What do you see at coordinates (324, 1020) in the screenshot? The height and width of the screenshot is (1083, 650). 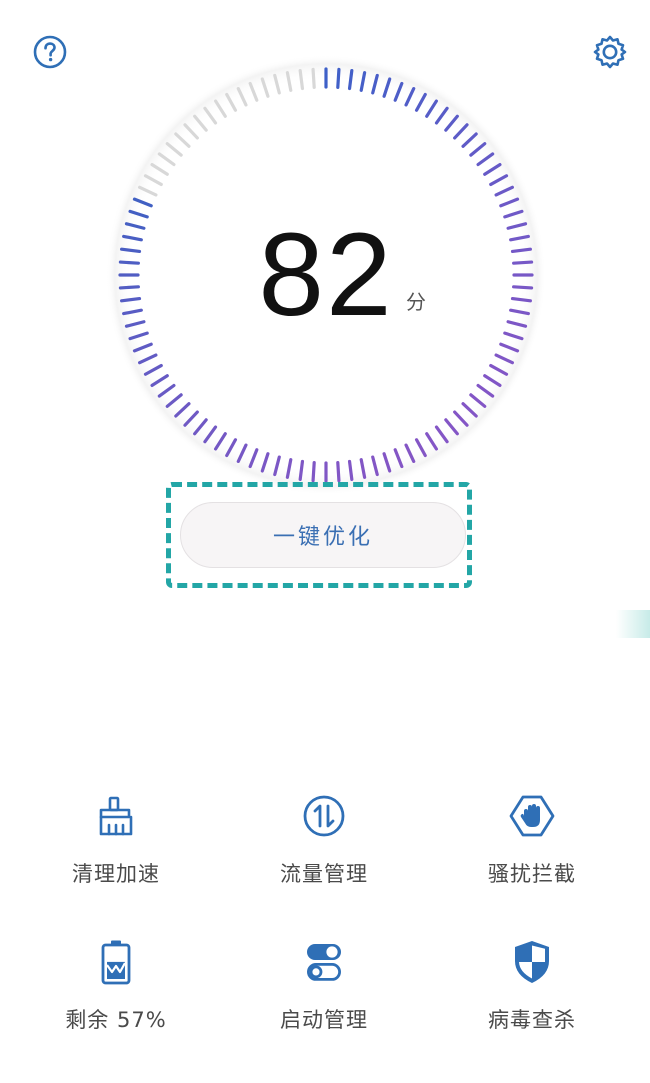 I see `tool-label: 启动管理` at bounding box center [324, 1020].